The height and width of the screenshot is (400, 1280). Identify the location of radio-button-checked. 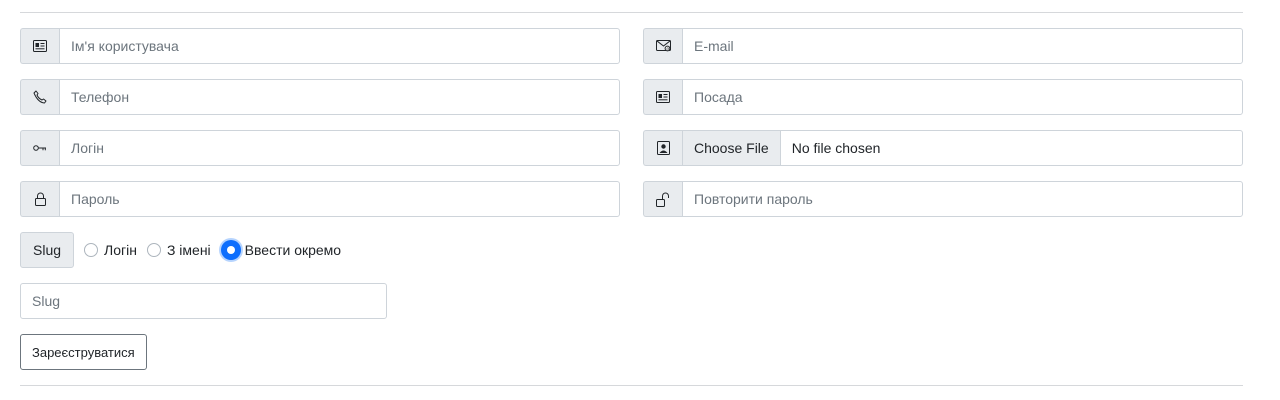
(230, 250).